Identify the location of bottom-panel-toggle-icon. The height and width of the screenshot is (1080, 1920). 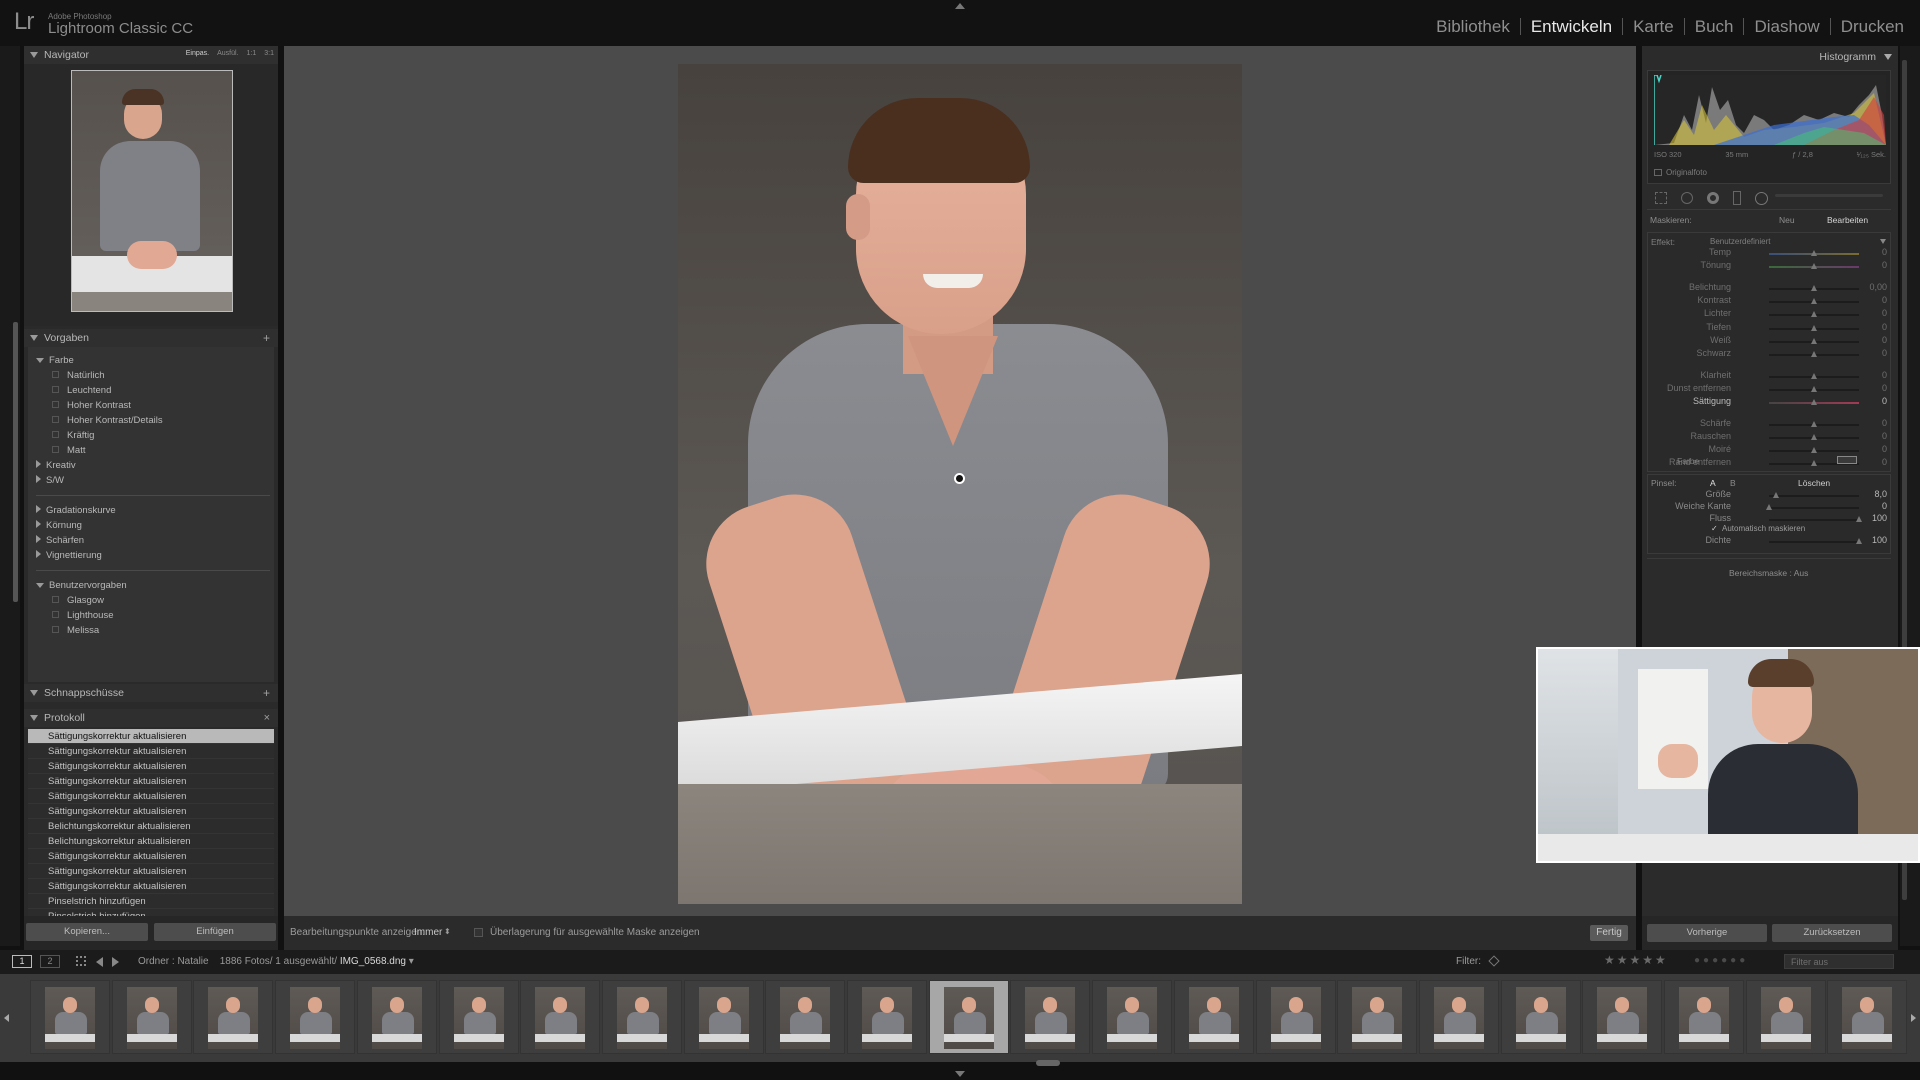
(960, 1074).